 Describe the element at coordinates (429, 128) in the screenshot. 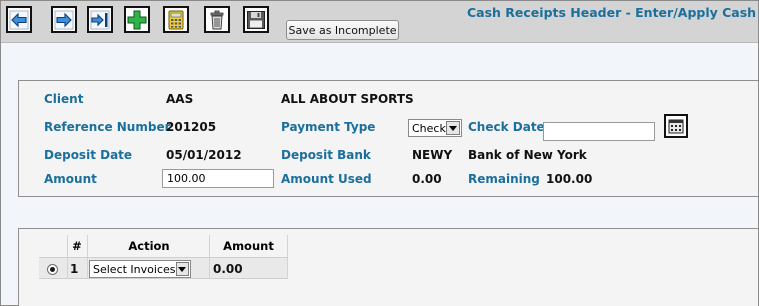

I see `payment-type-value: Check` at that location.